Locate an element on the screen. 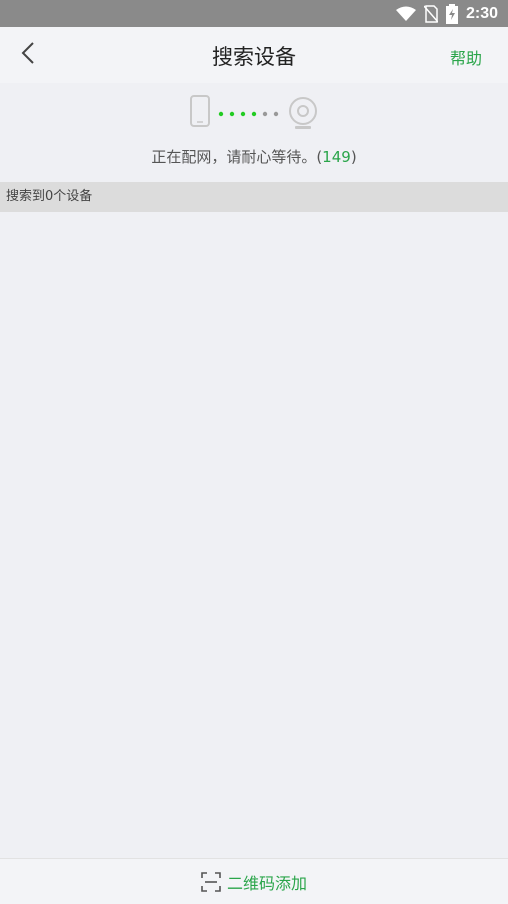  pairing-status-close: ) is located at coordinates (353, 157).